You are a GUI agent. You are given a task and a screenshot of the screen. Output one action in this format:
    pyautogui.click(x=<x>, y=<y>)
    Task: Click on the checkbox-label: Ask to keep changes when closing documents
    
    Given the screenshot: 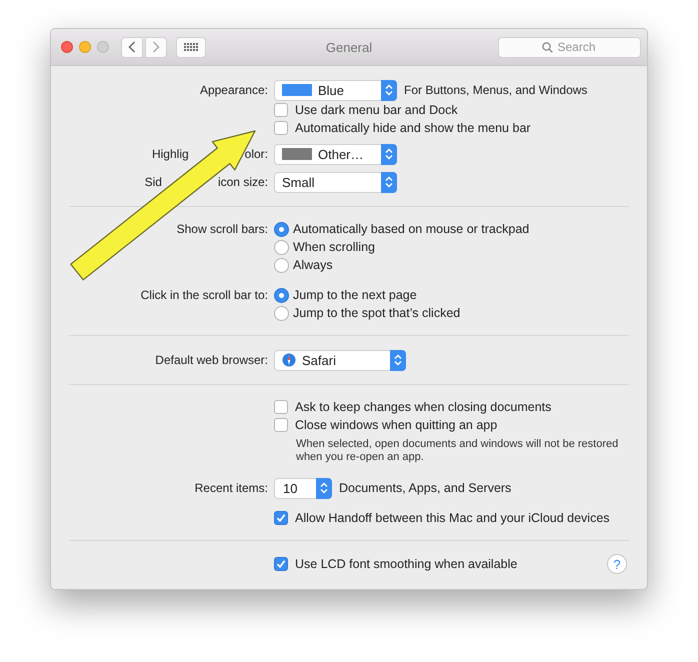 What is the action you would take?
    pyautogui.click(x=423, y=407)
    